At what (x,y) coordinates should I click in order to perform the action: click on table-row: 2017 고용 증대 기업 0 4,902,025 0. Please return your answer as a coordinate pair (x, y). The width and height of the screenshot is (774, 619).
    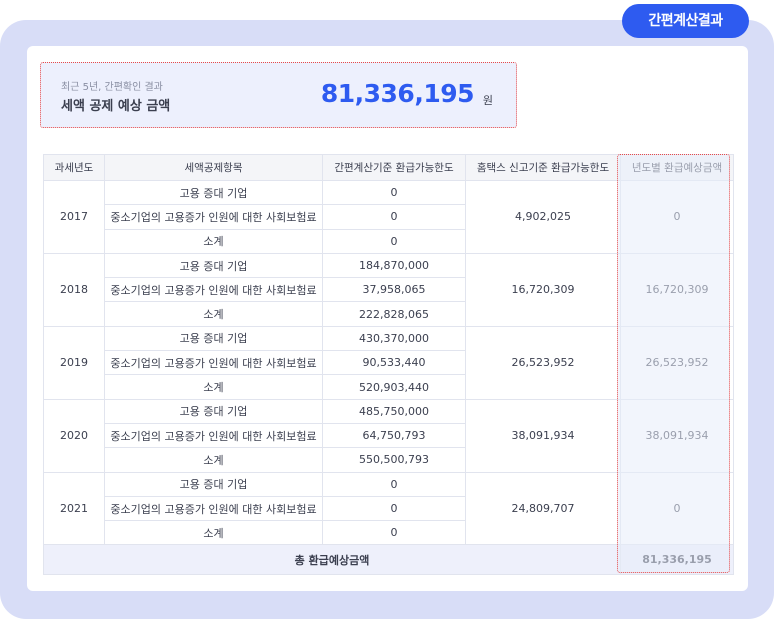
    Looking at the image, I should click on (388, 216).